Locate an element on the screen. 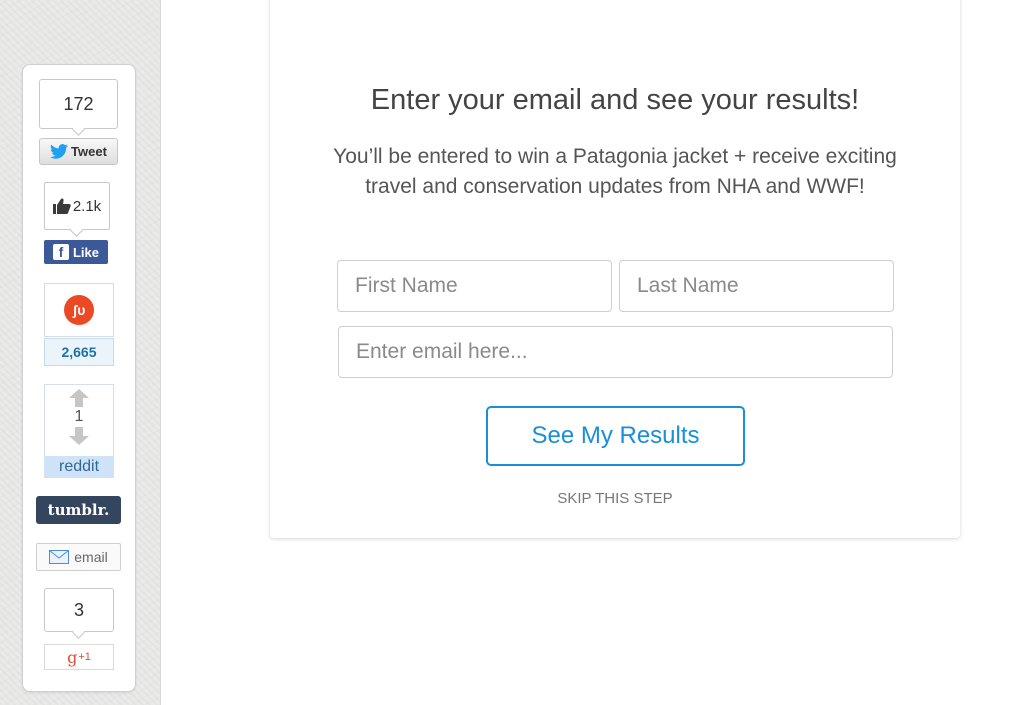 The image size is (1024, 705). googleplus-count: 3 is located at coordinates (79, 610).